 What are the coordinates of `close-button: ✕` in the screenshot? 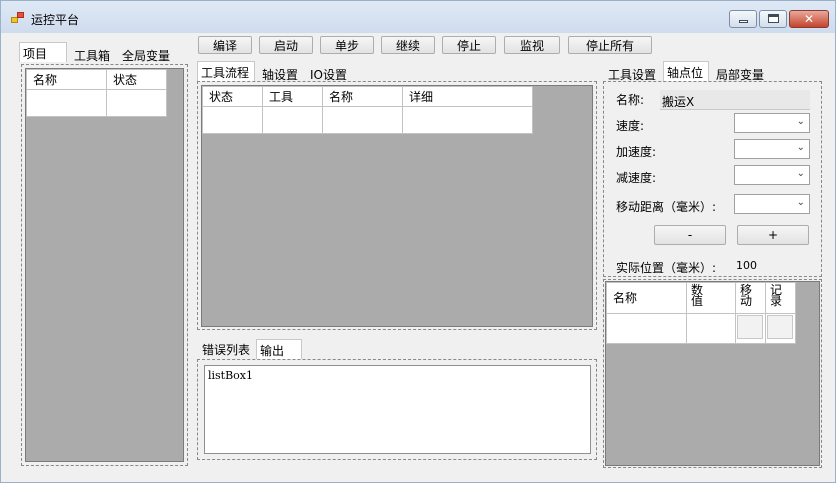 It's located at (809, 19).